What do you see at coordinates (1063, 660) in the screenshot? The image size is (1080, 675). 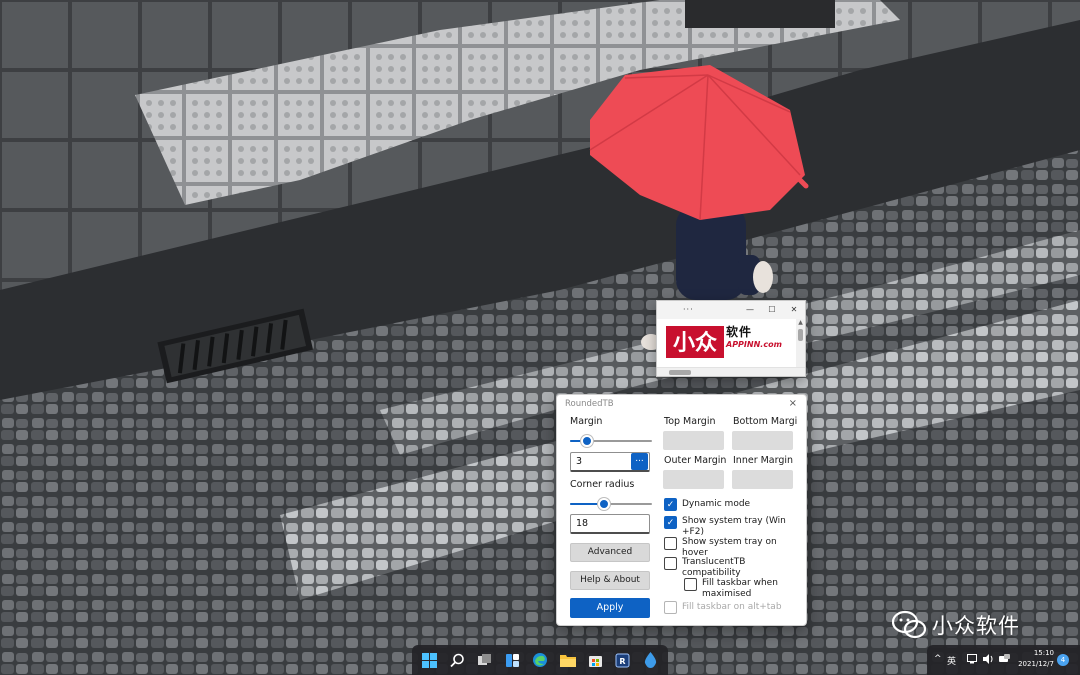 I see `notification-badge: 4` at bounding box center [1063, 660].